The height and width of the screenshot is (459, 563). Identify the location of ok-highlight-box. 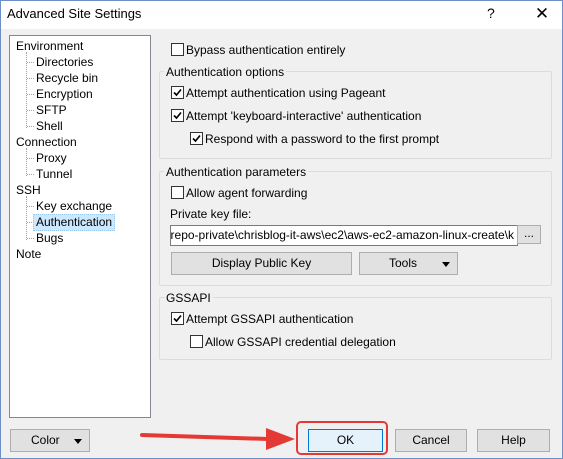
(342, 438).